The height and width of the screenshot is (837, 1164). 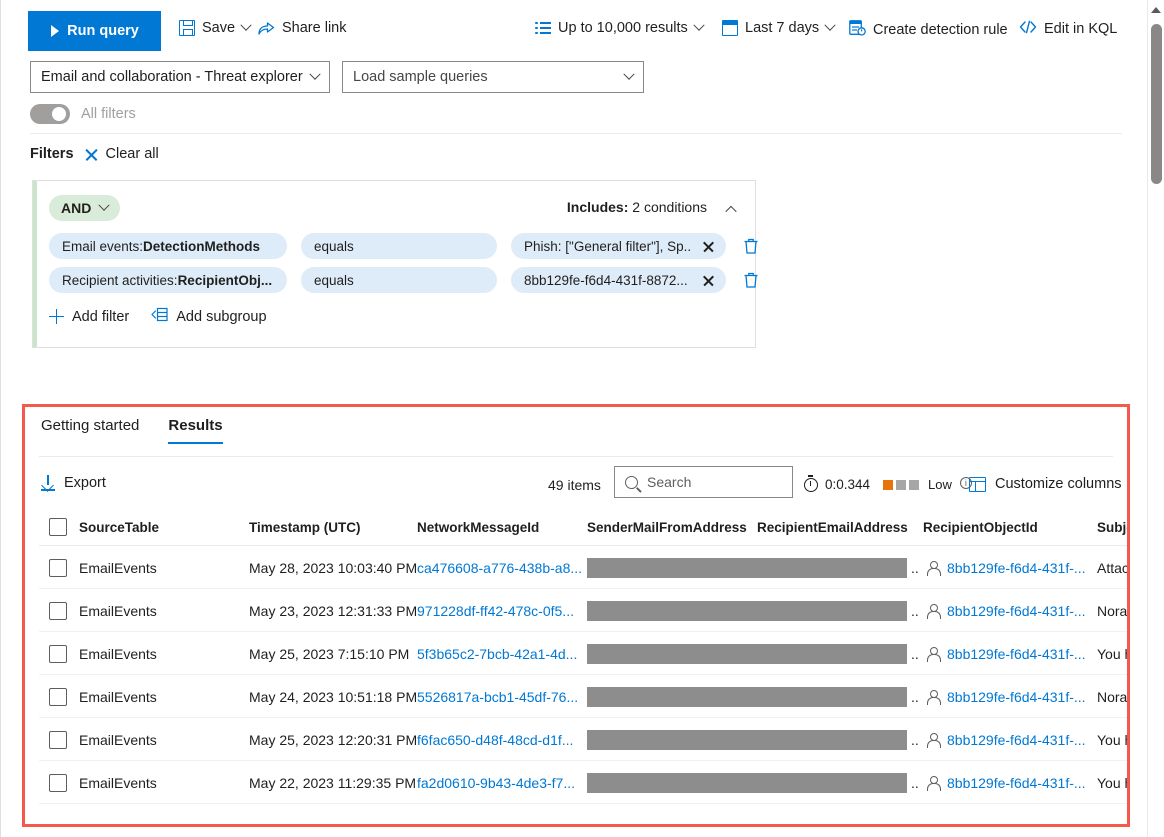 I want to click on add-subgroup-button: Add subgroup, so click(x=209, y=316).